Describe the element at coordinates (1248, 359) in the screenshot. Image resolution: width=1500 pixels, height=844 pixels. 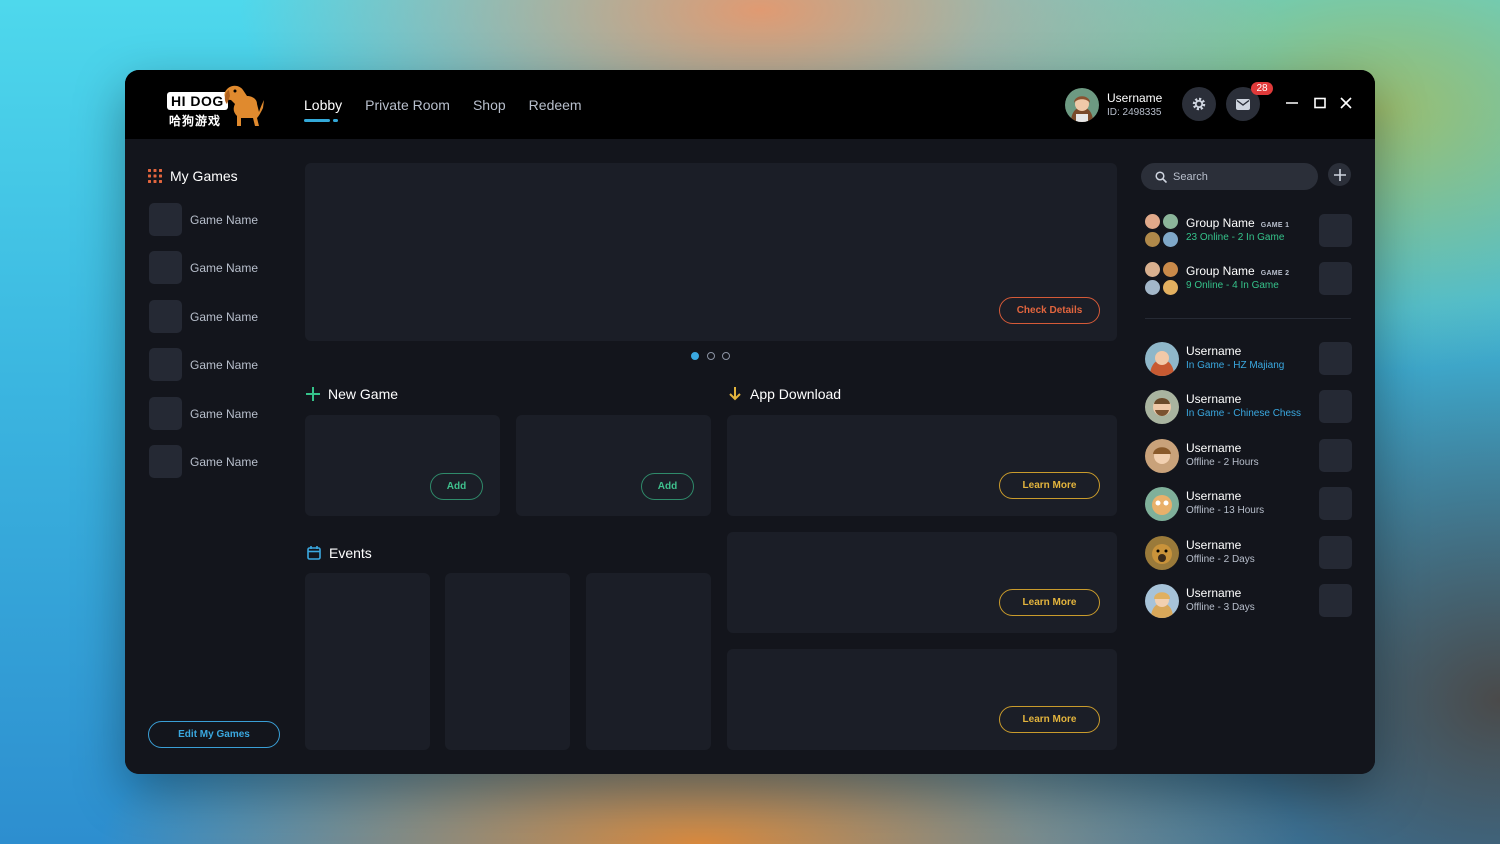
I see `friend-row: Username In Game - HZ Majiang` at that location.